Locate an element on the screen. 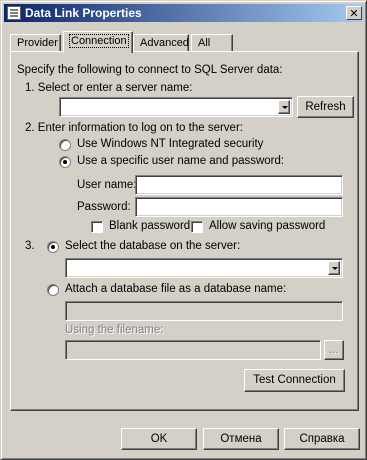 The image size is (367, 460). tab-all: All is located at coordinates (212, 43).